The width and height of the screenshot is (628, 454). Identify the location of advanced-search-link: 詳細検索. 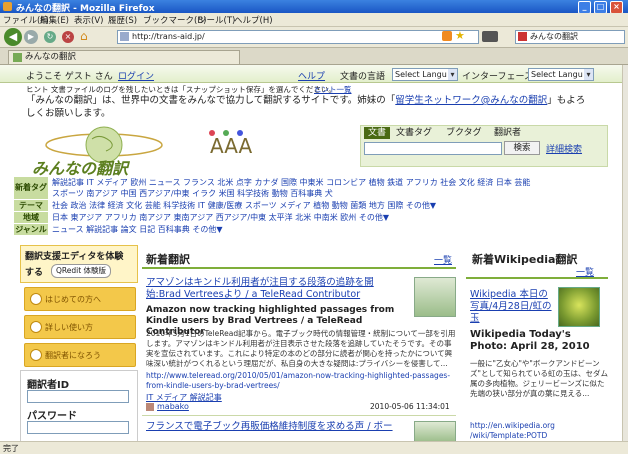
(564, 148).